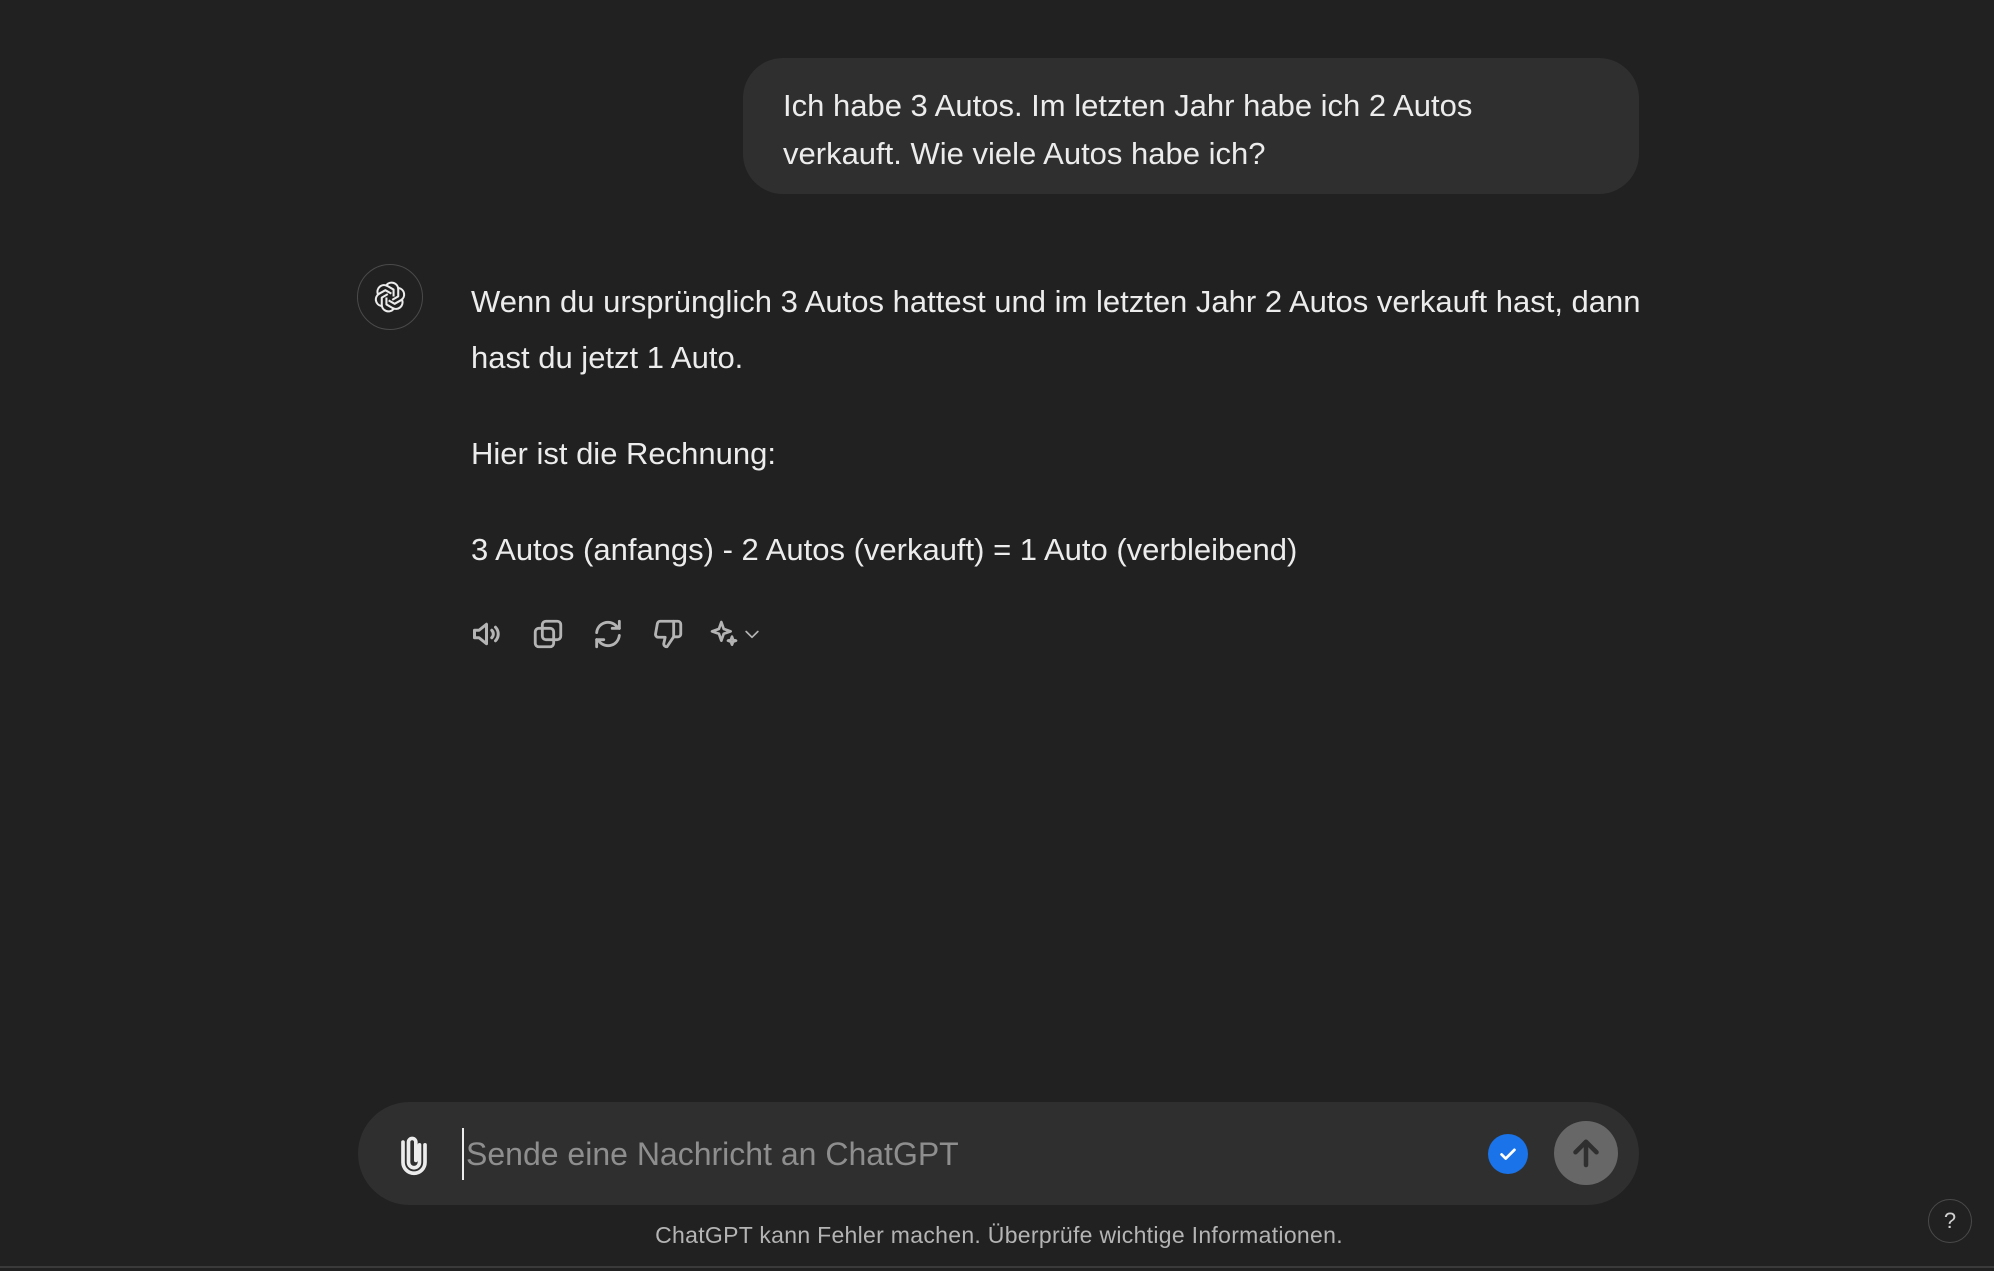  I want to click on attach-button, so click(414, 1154).